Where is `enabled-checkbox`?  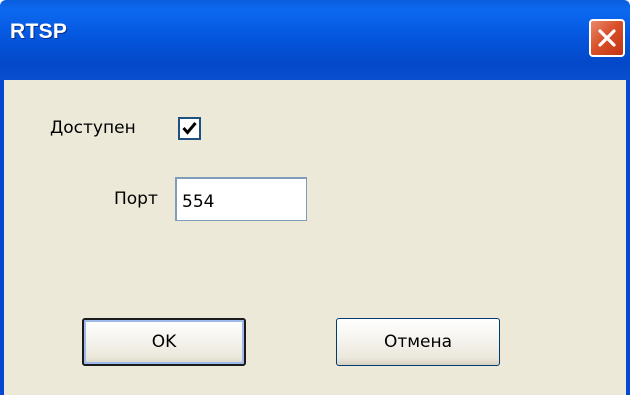 enabled-checkbox is located at coordinates (189, 128).